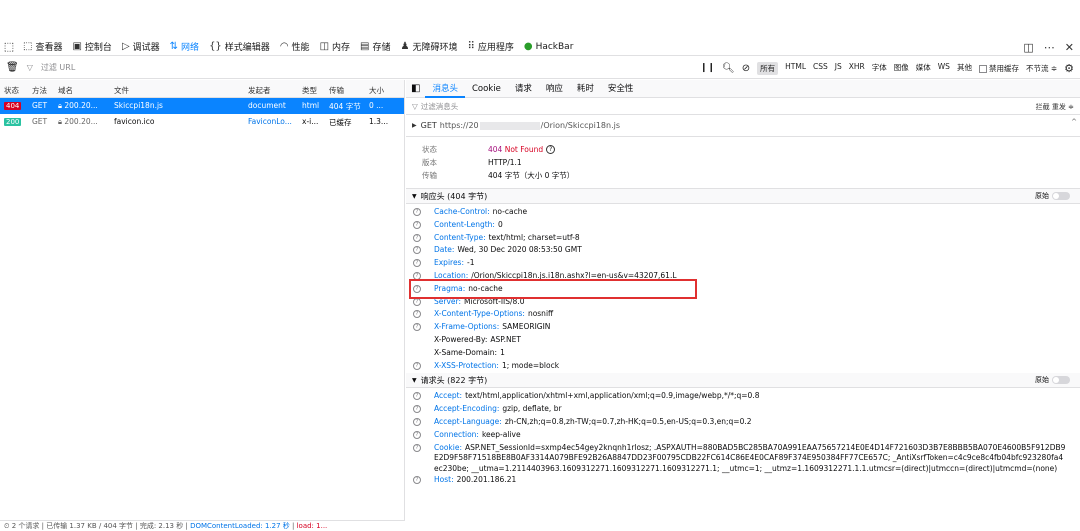 Image resolution: width=1080 pixels, height=531 pixels. What do you see at coordinates (523, 89) in the screenshot?
I see `details-tab-2: 请求` at bounding box center [523, 89].